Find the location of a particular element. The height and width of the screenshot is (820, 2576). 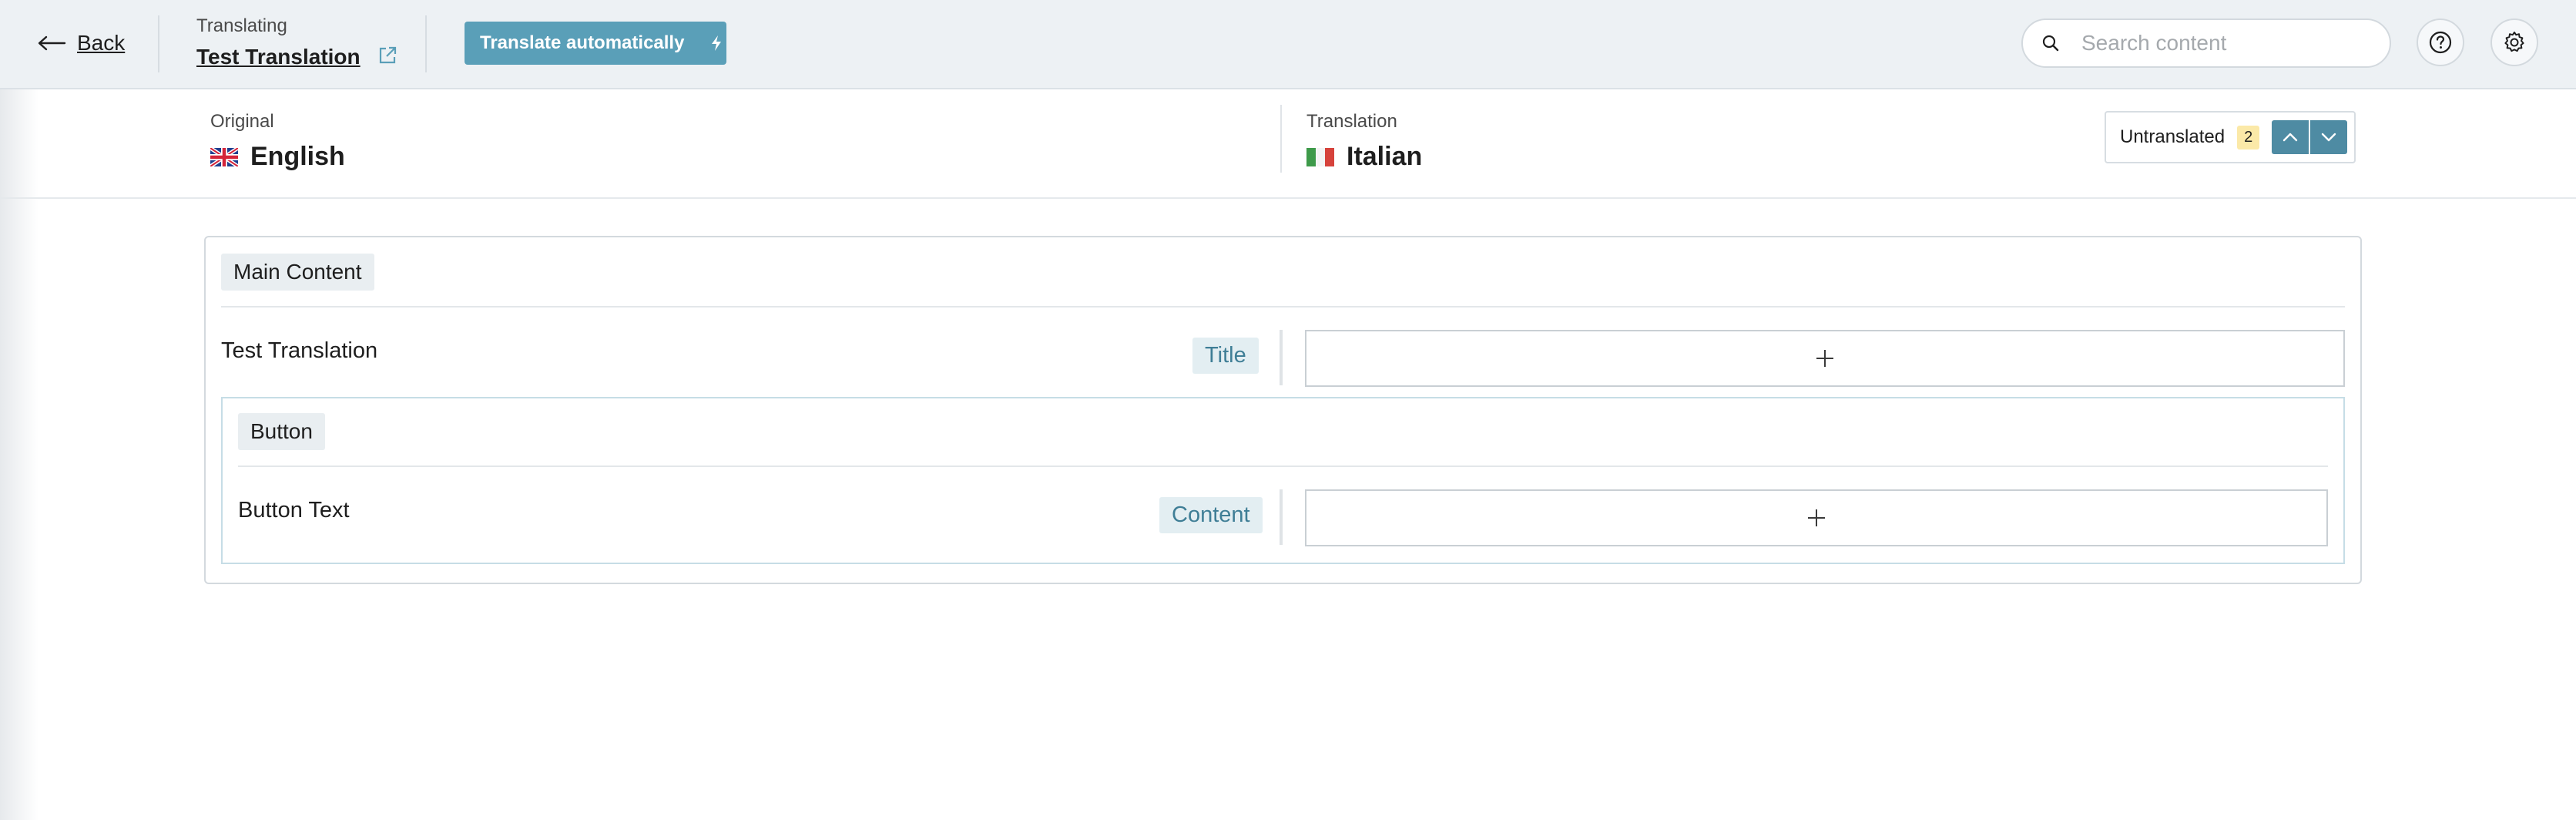

uk-flag-icon is located at coordinates (224, 156).